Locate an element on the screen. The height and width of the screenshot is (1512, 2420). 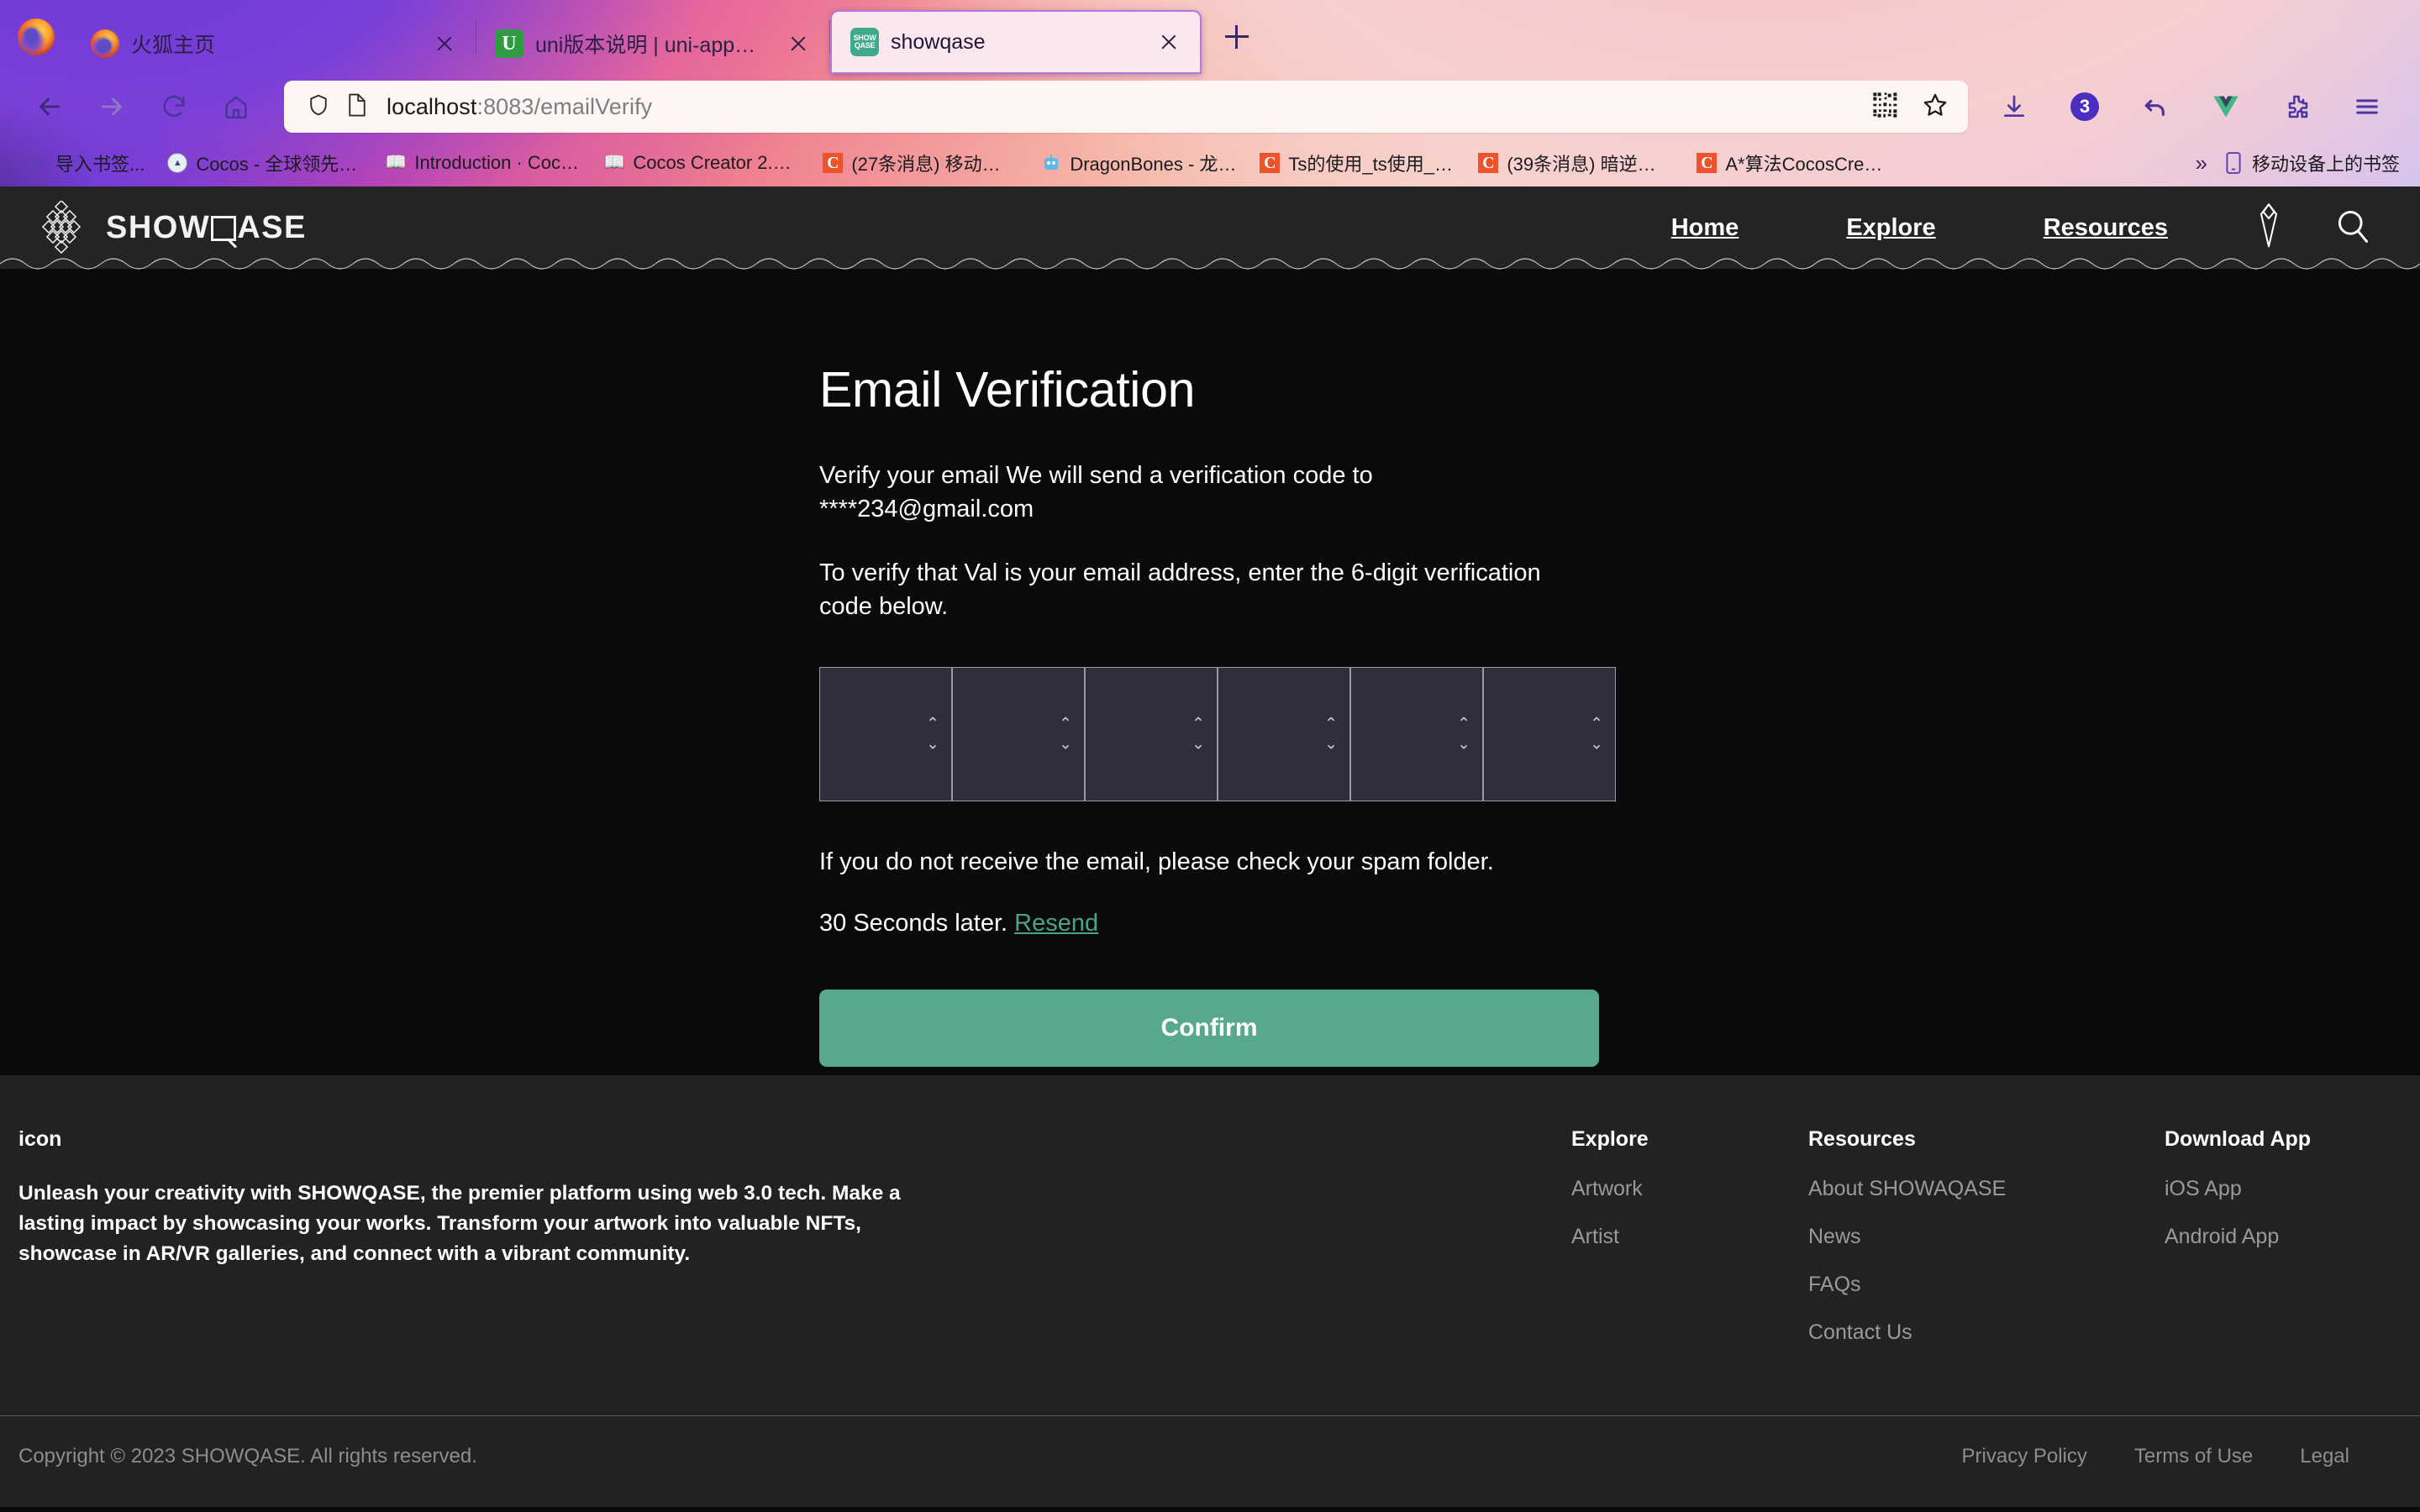
otp-digit-6: ⌃ ⌄ is located at coordinates (1549, 734).